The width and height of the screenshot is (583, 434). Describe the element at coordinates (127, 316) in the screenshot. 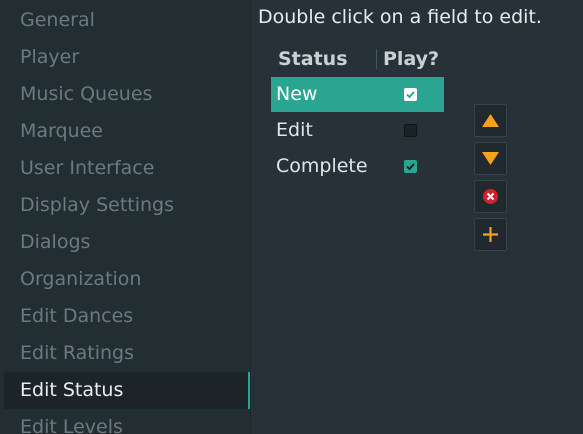

I see `sidebar-item-edit-dances: Edit Dances` at that location.